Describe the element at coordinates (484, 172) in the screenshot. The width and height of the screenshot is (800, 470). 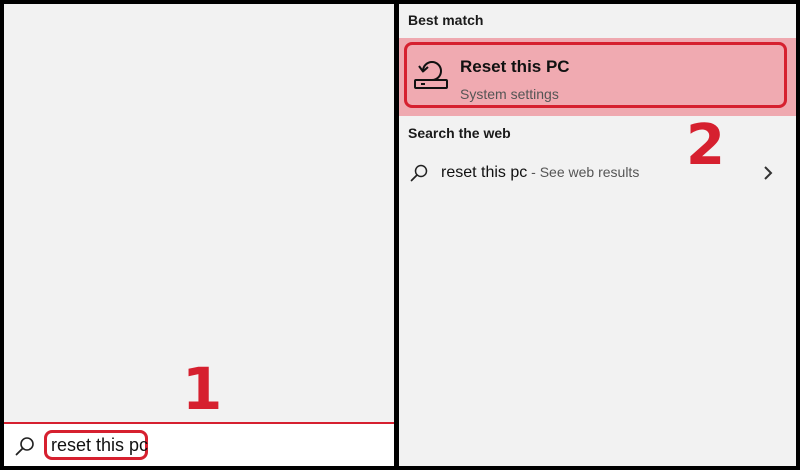
I see `web-result-query: reset this pc` at that location.